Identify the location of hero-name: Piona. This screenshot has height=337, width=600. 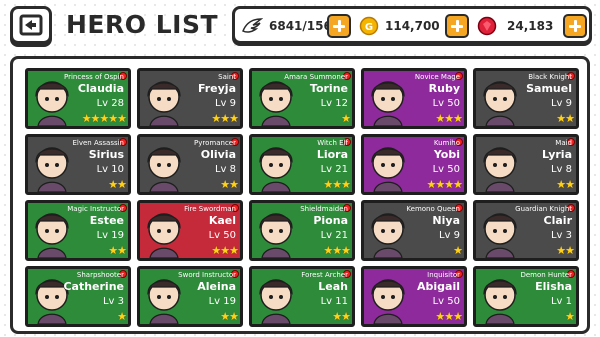
(330, 220).